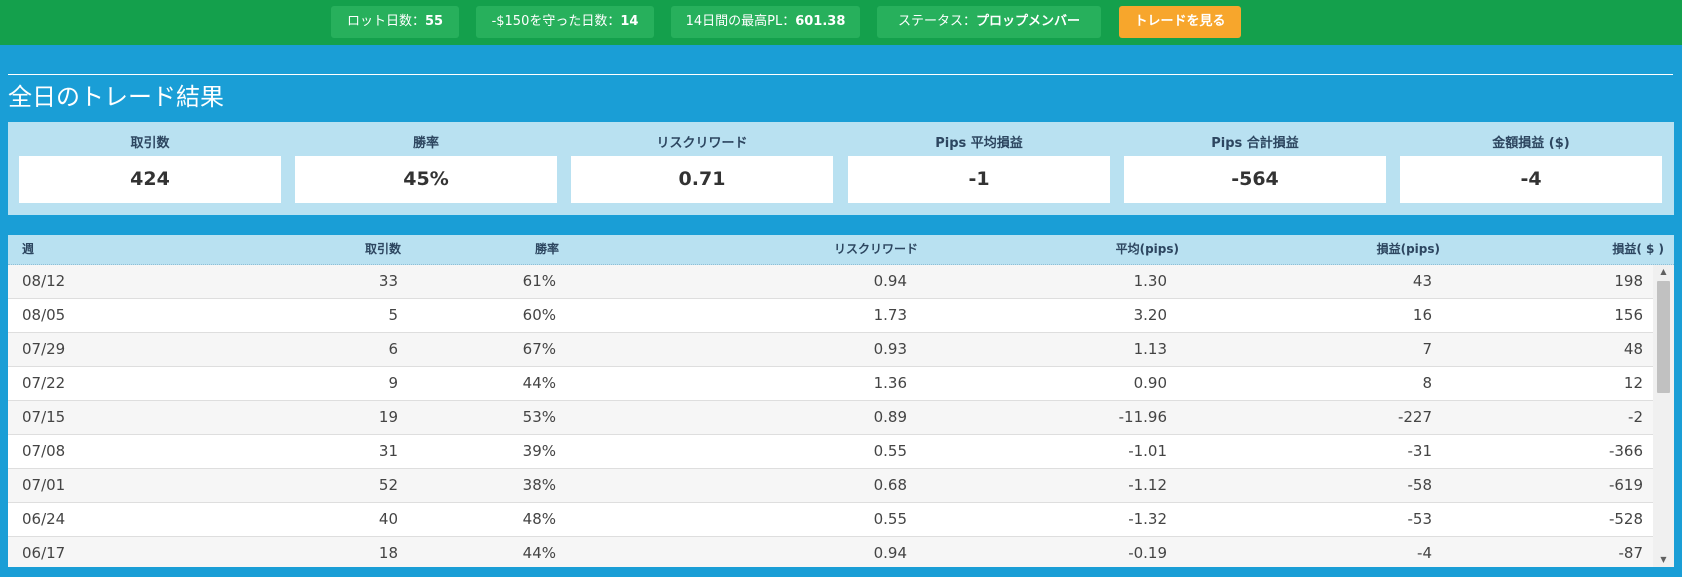 This screenshot has height=577, width=1682. What do you see at coordinates (890, 349) in the screenshot?
I see `cell-risk-reward: 0.93` at bounding box center [890, 349].